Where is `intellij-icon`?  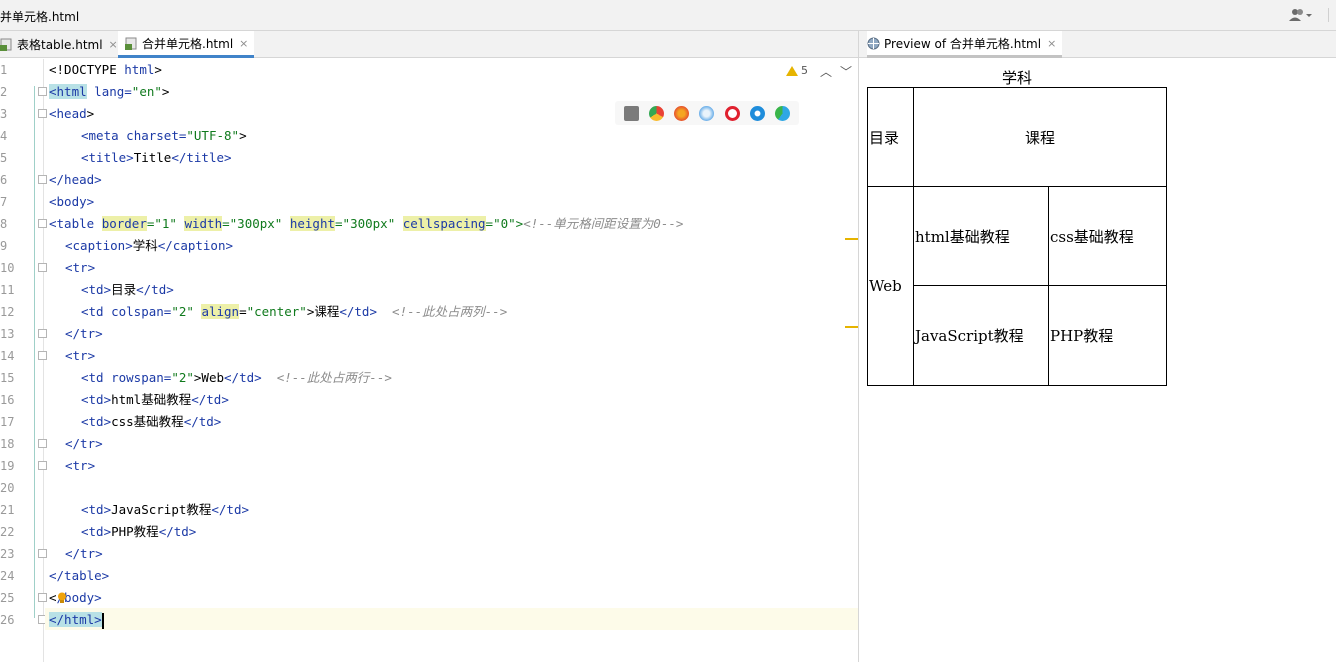
intellij-icon is located at coordinates (632, 113).